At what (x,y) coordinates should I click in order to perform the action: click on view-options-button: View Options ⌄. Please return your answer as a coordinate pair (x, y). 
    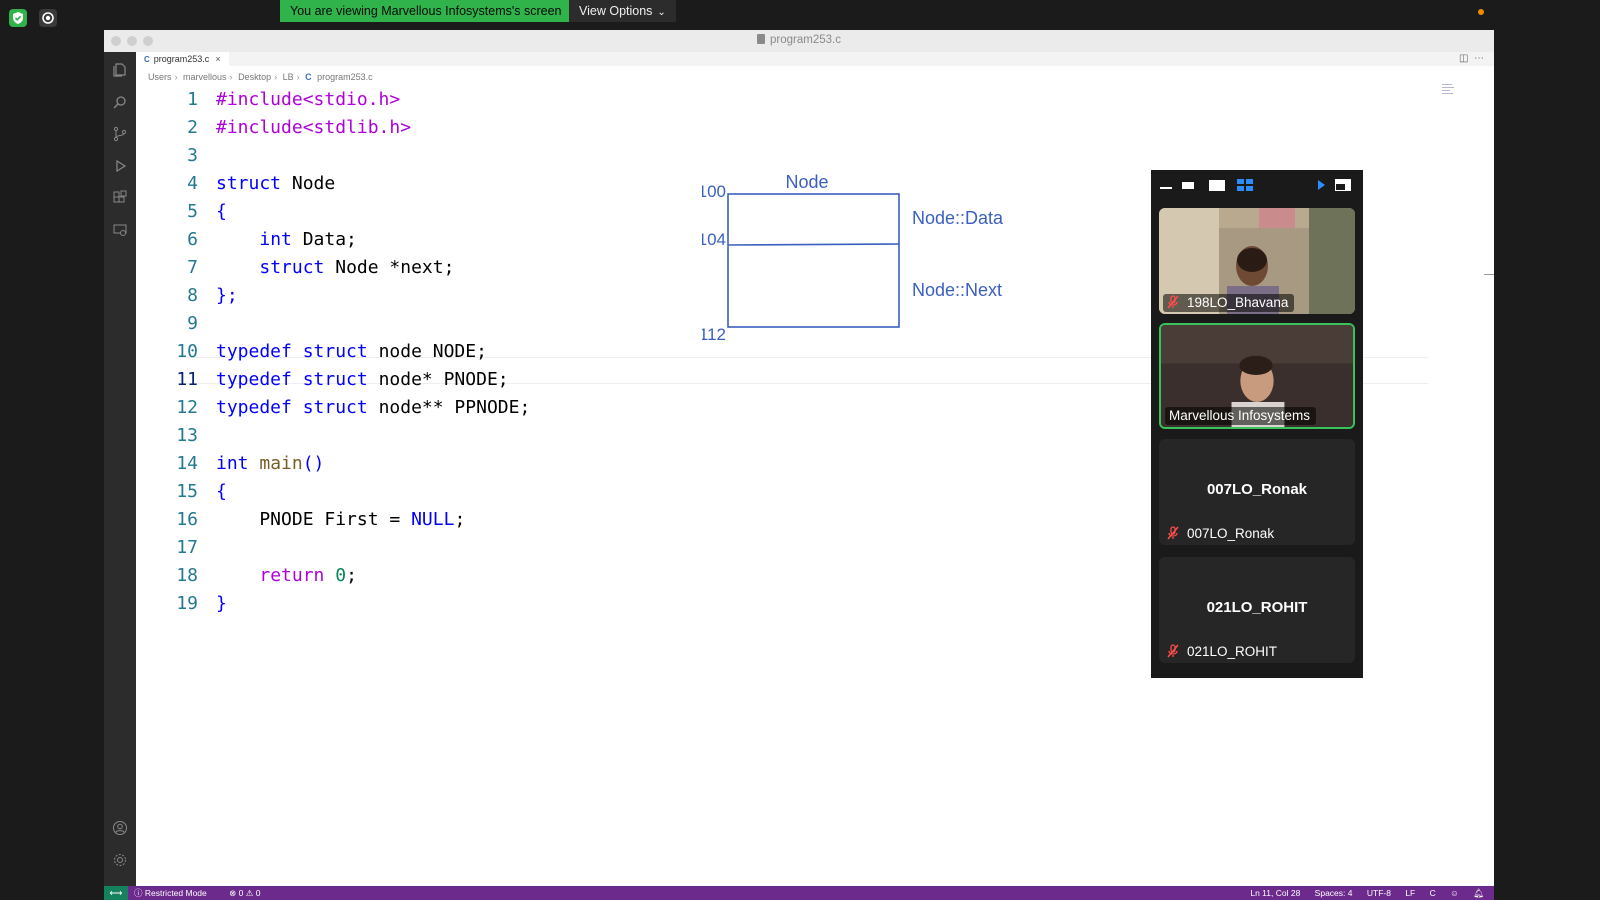
    Looking at the image, I should click on (622, 11).